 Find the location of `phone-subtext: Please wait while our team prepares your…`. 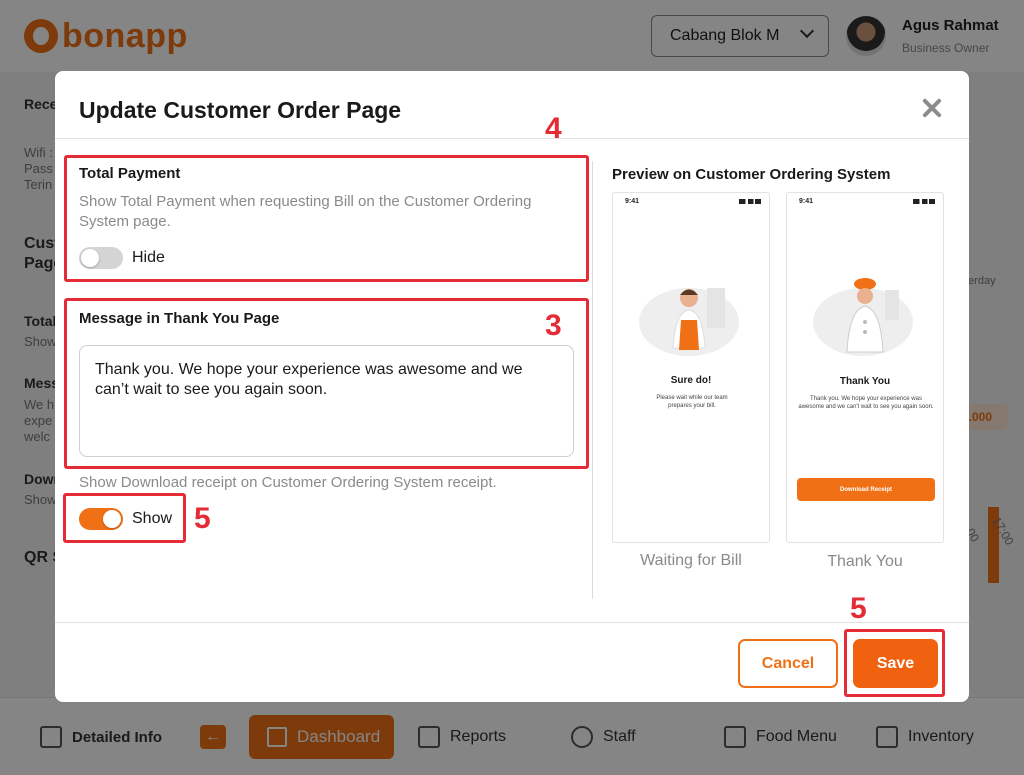

phone-subtext: Please wait while our team prepares your… is located at coordinates (692, 402).